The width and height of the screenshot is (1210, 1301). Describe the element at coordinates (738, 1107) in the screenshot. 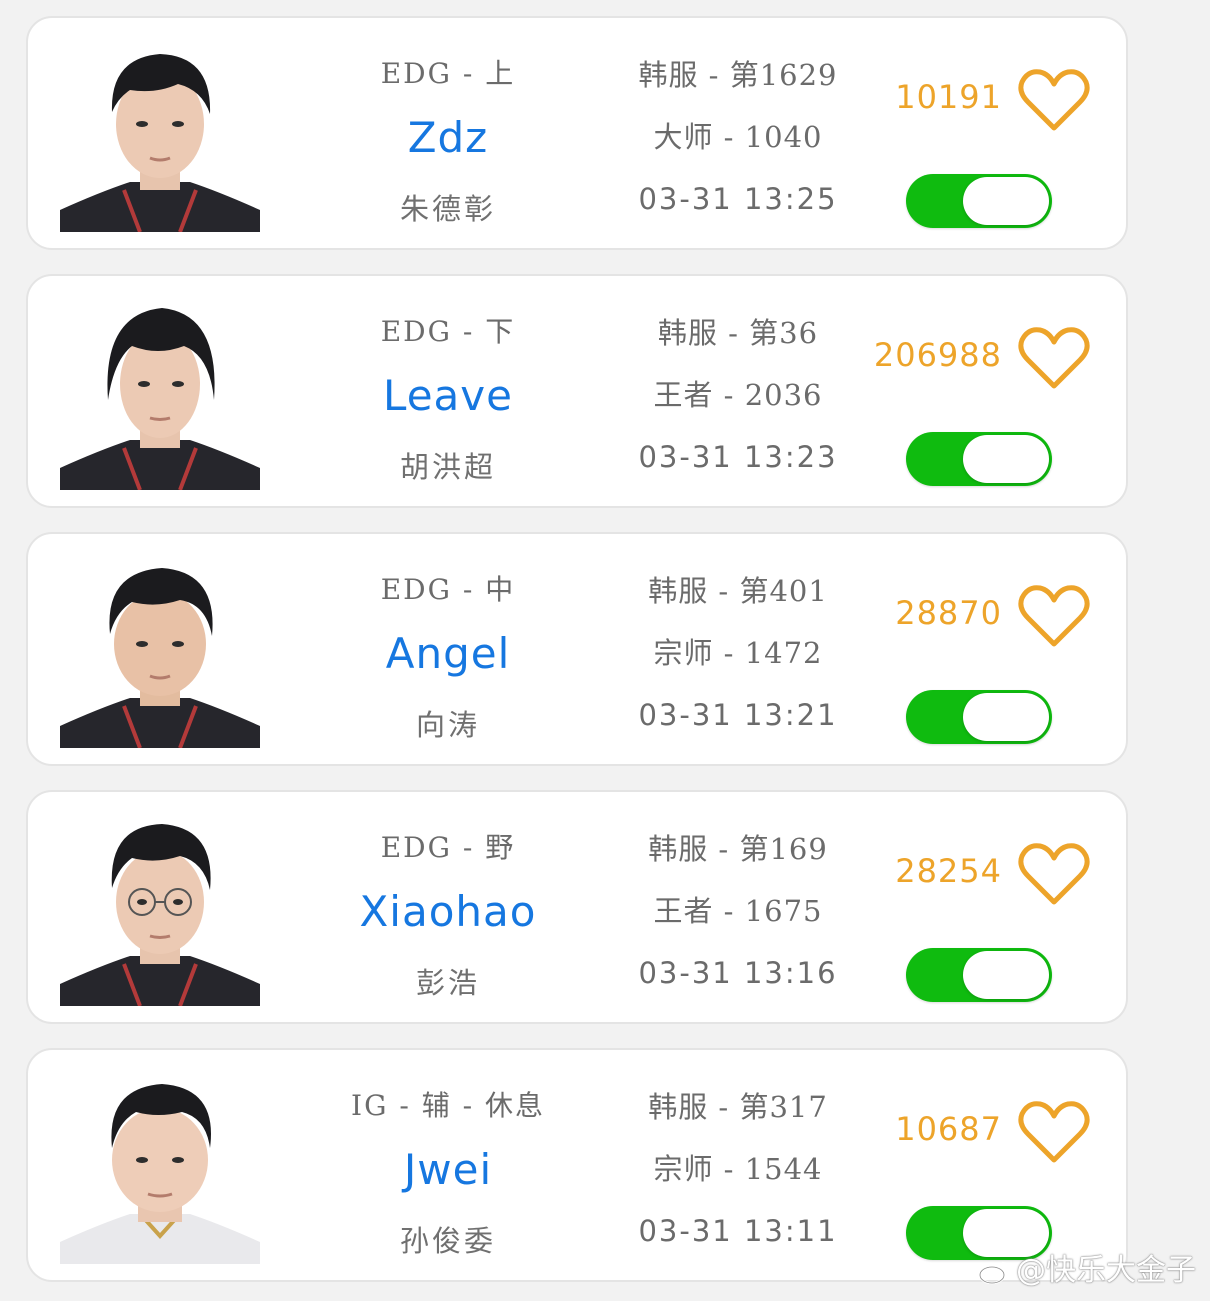

I see `server-rank: 韩服 - 第317` at that location.